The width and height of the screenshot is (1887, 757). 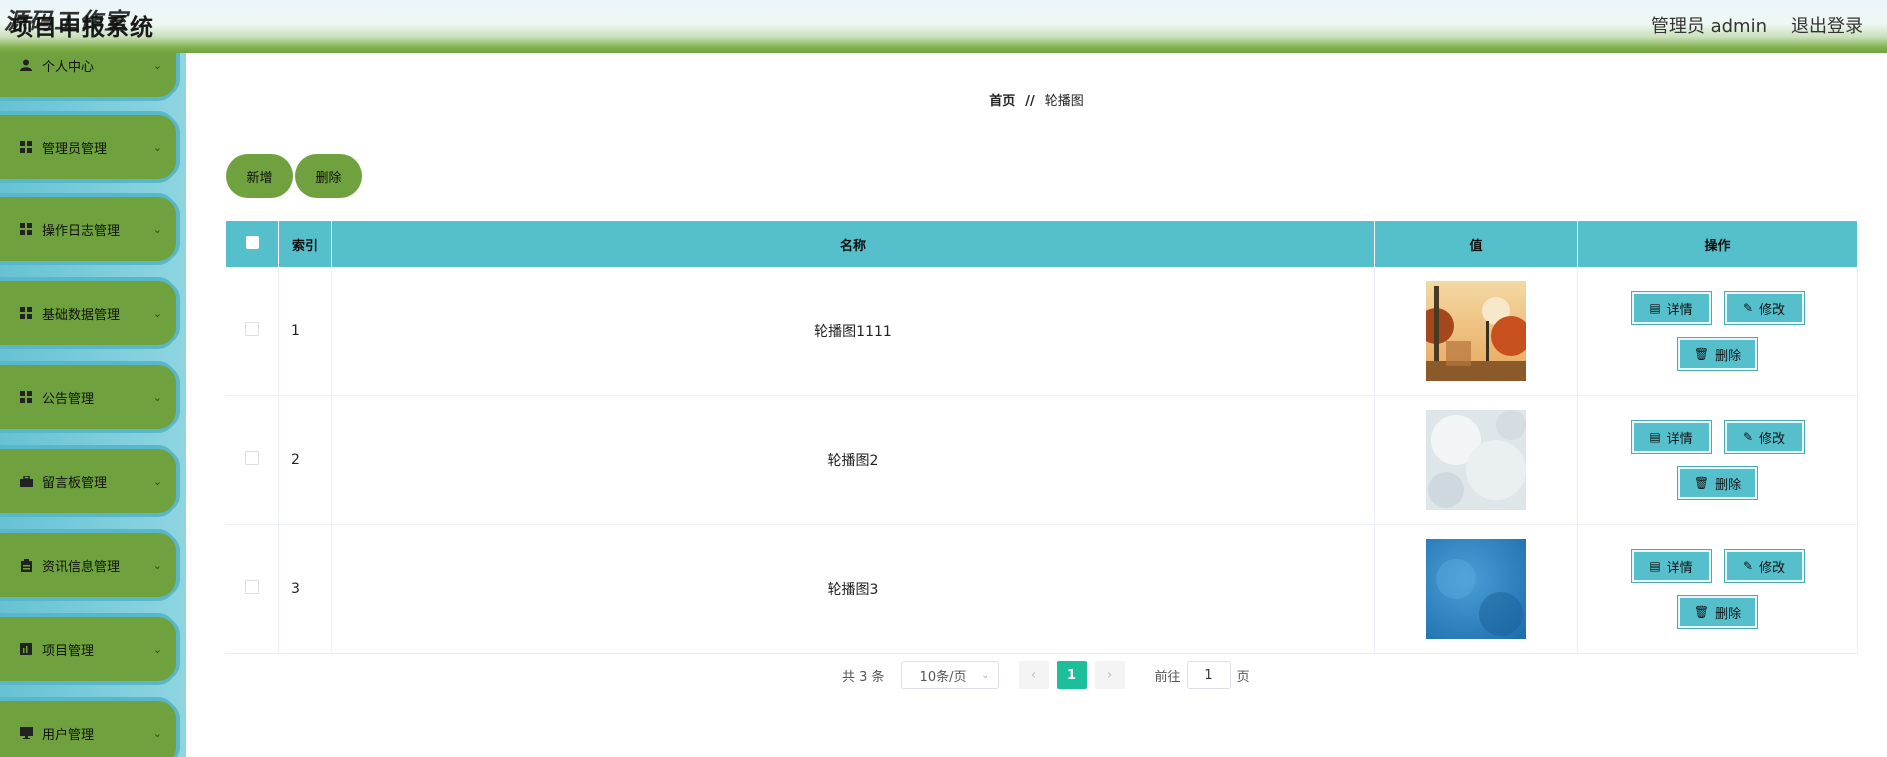 What do you see at coordinates (1002, 101) in the screenshot?
I see `breadcrumb-home: 首页` at bounding box center [1002, 101].